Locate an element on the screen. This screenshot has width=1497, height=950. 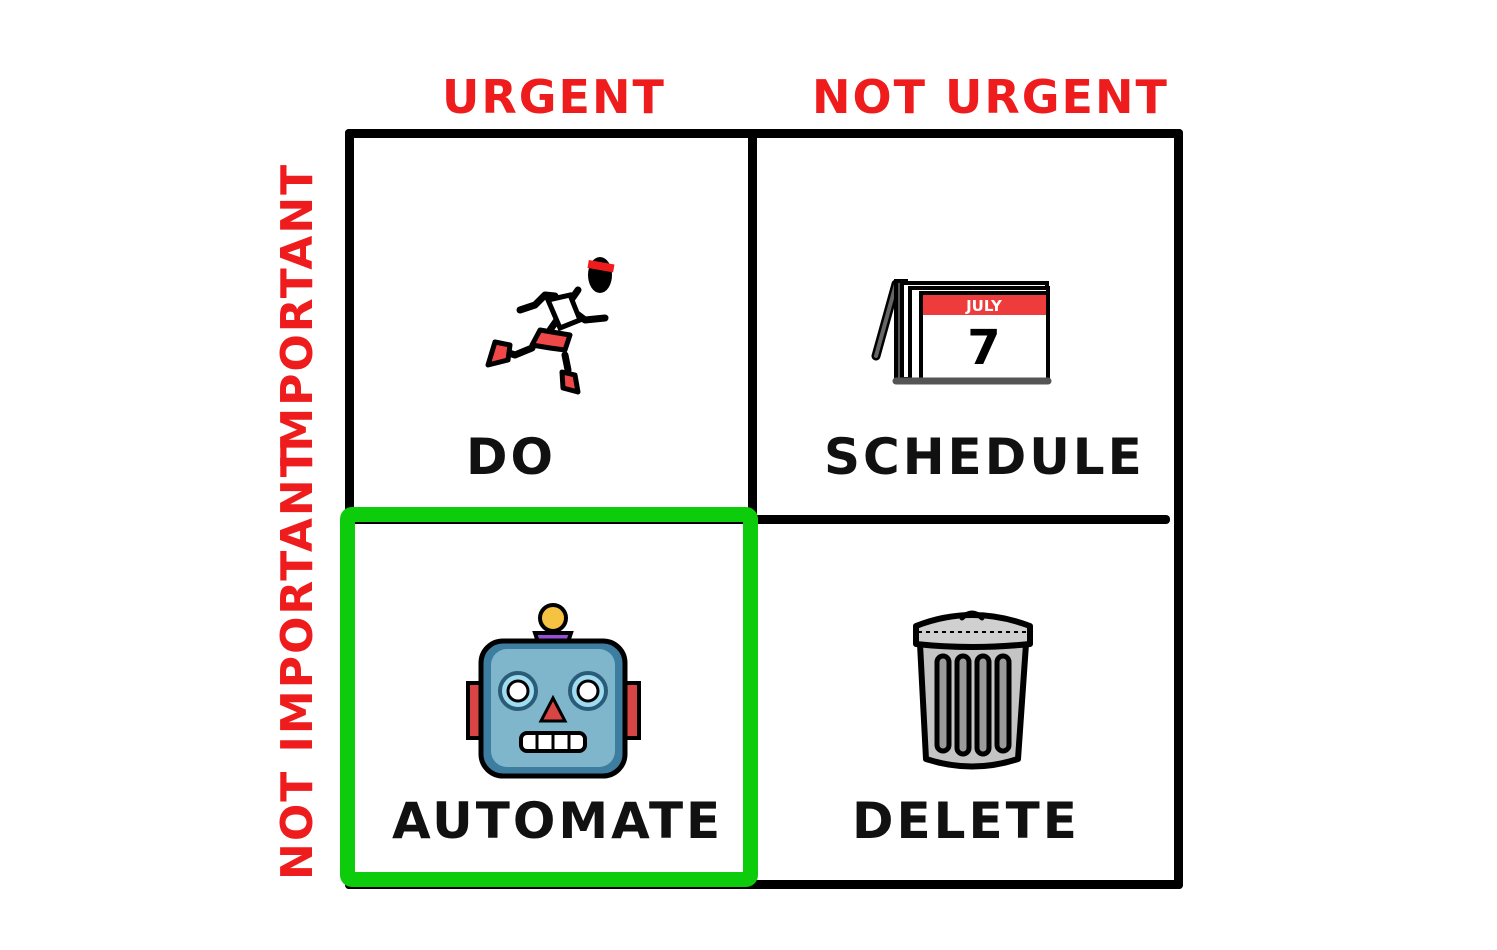
quadrant-label-schedule: SCHEDULE is located at coordinates (984, 457).